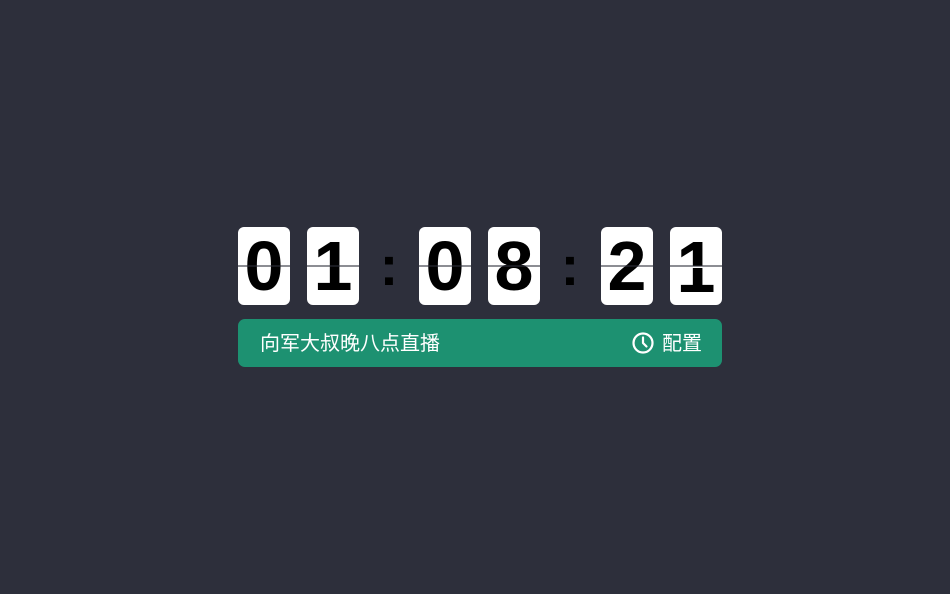  I want to click on hour-tens-card: 0, so click(264, 266).